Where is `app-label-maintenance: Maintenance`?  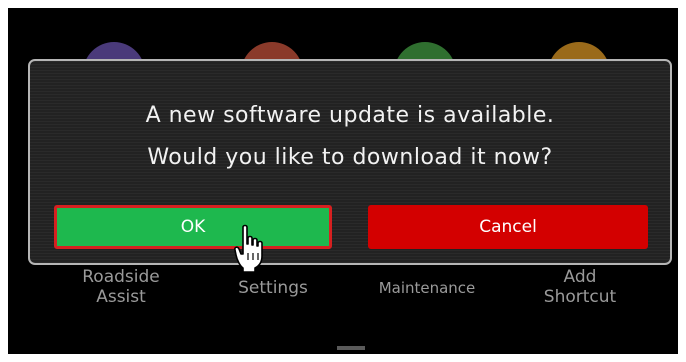 app-label-maintenance: Maintenance is located at coordinates (427, 288).